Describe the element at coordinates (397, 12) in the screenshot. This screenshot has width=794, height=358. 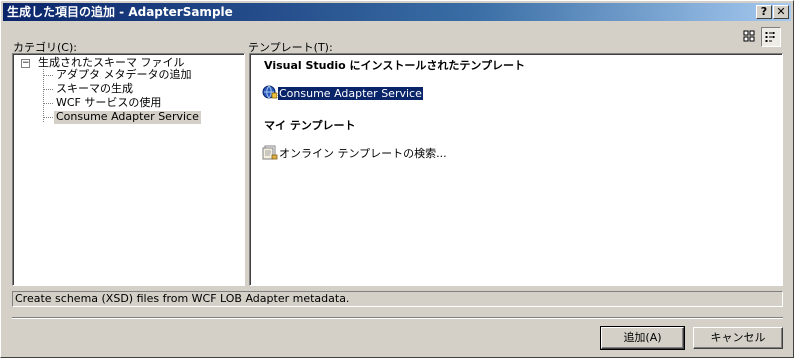
I see `title-bar: 生成した項目の追加 - AdapterSample ? ✕` at that location.